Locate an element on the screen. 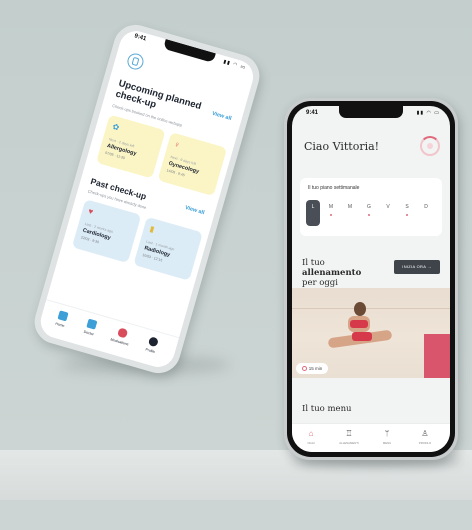 Image resolution: width=472 pixels, height=530 pixels. left-status-time: 9:41 is located at coordinates (140, 38).